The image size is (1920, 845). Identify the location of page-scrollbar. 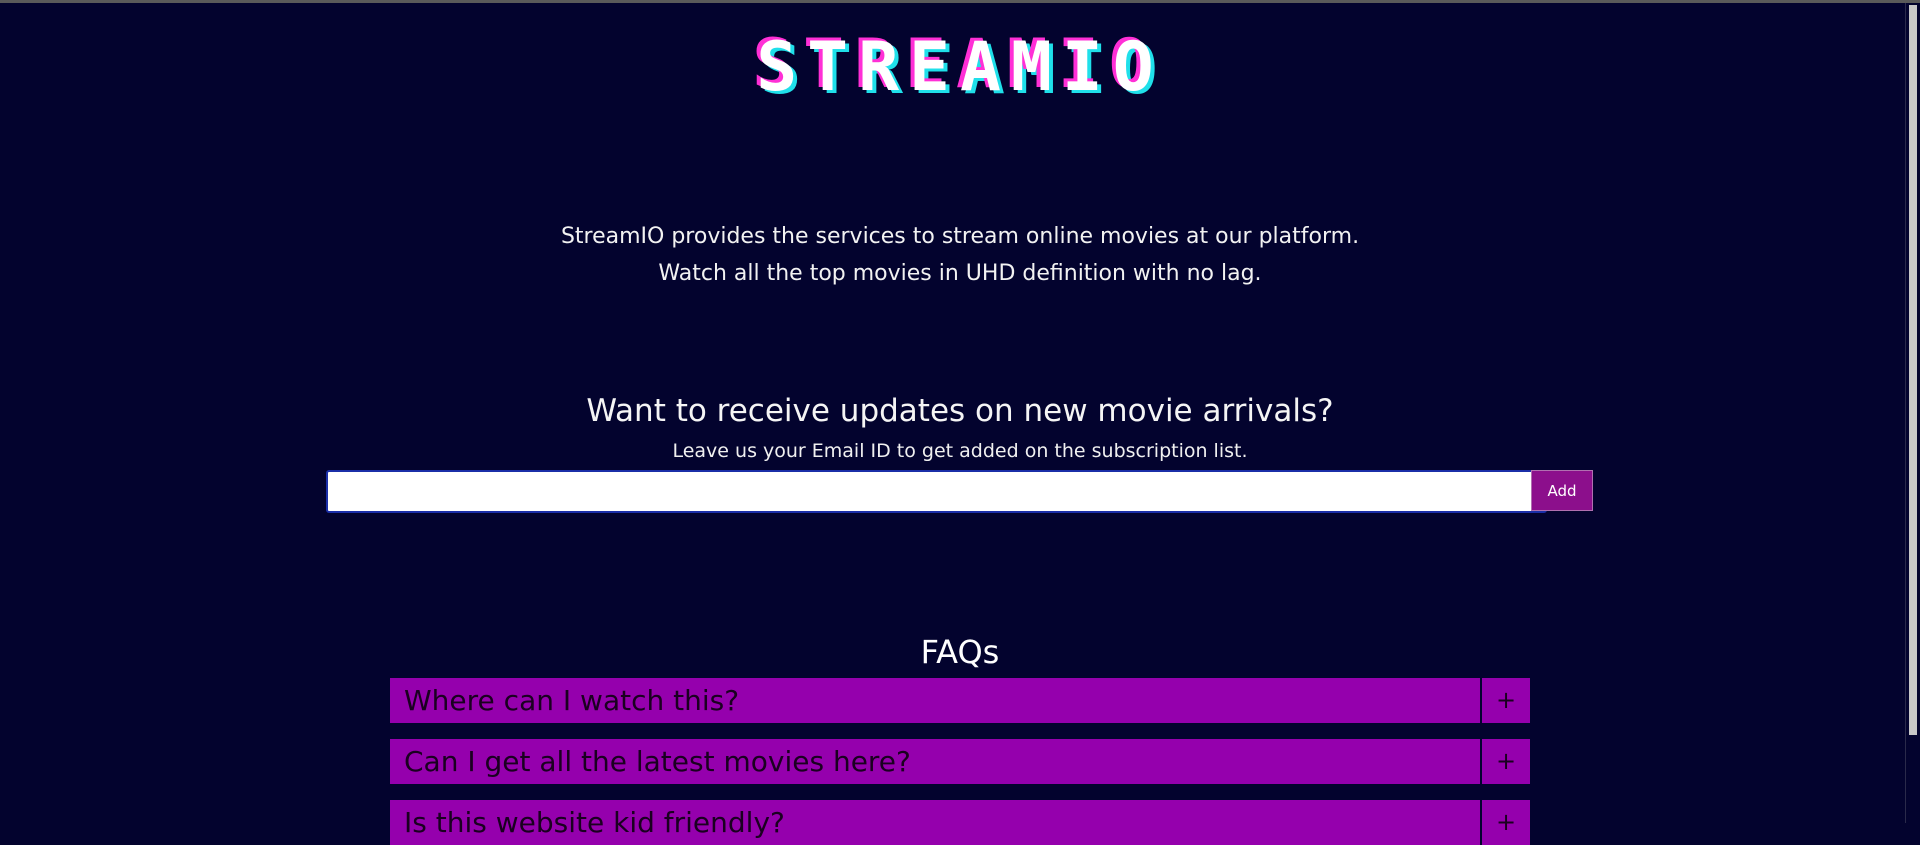
(1912, 413).